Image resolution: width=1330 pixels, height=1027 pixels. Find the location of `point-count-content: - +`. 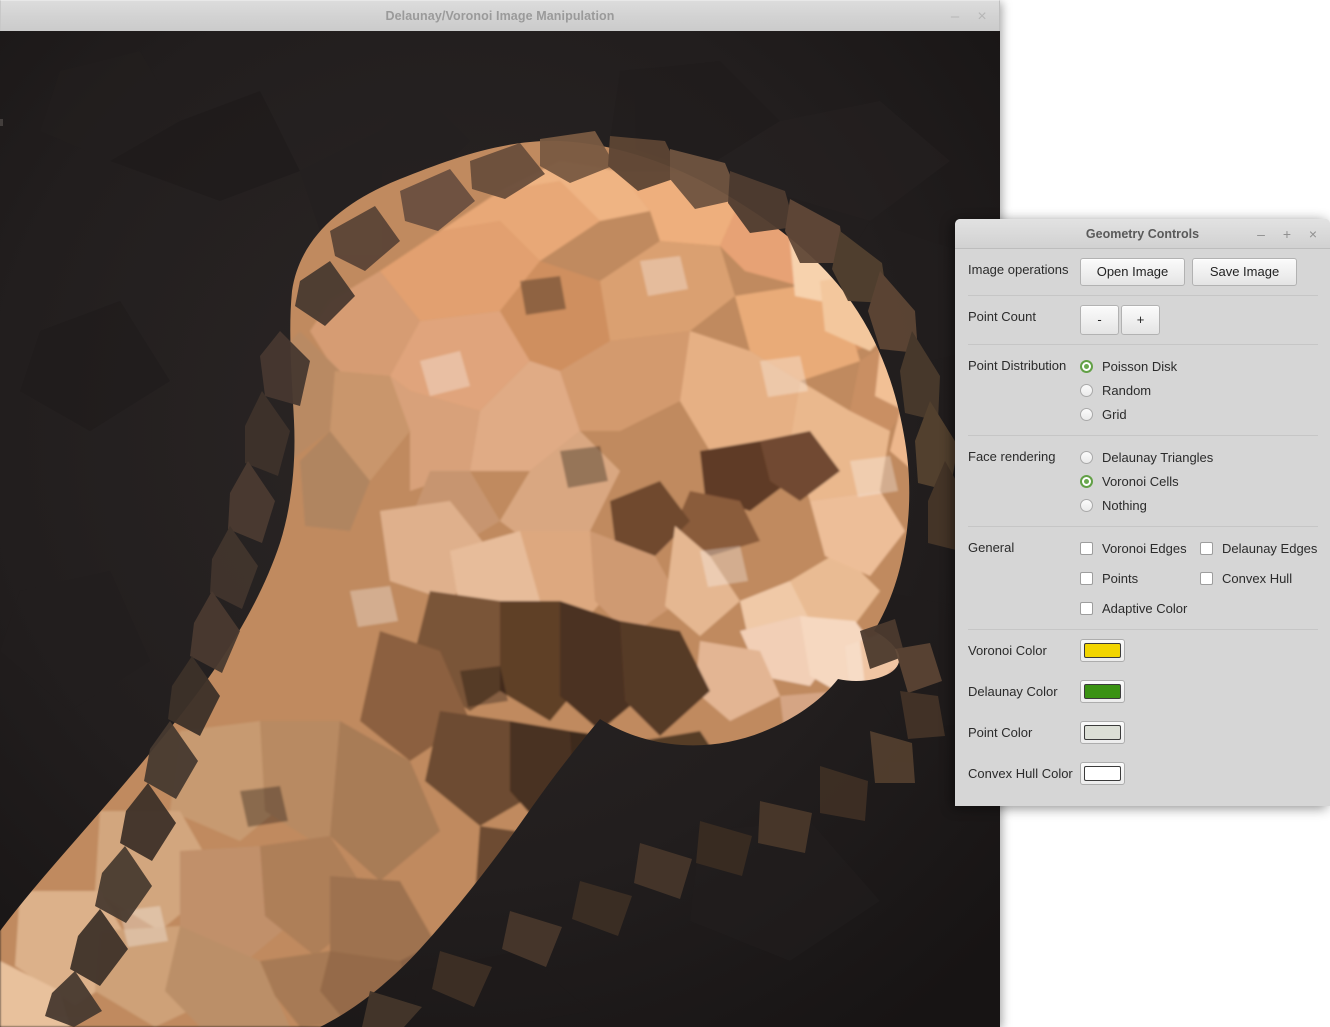

point-count-content: - + is located at coordinates (1199, 320).